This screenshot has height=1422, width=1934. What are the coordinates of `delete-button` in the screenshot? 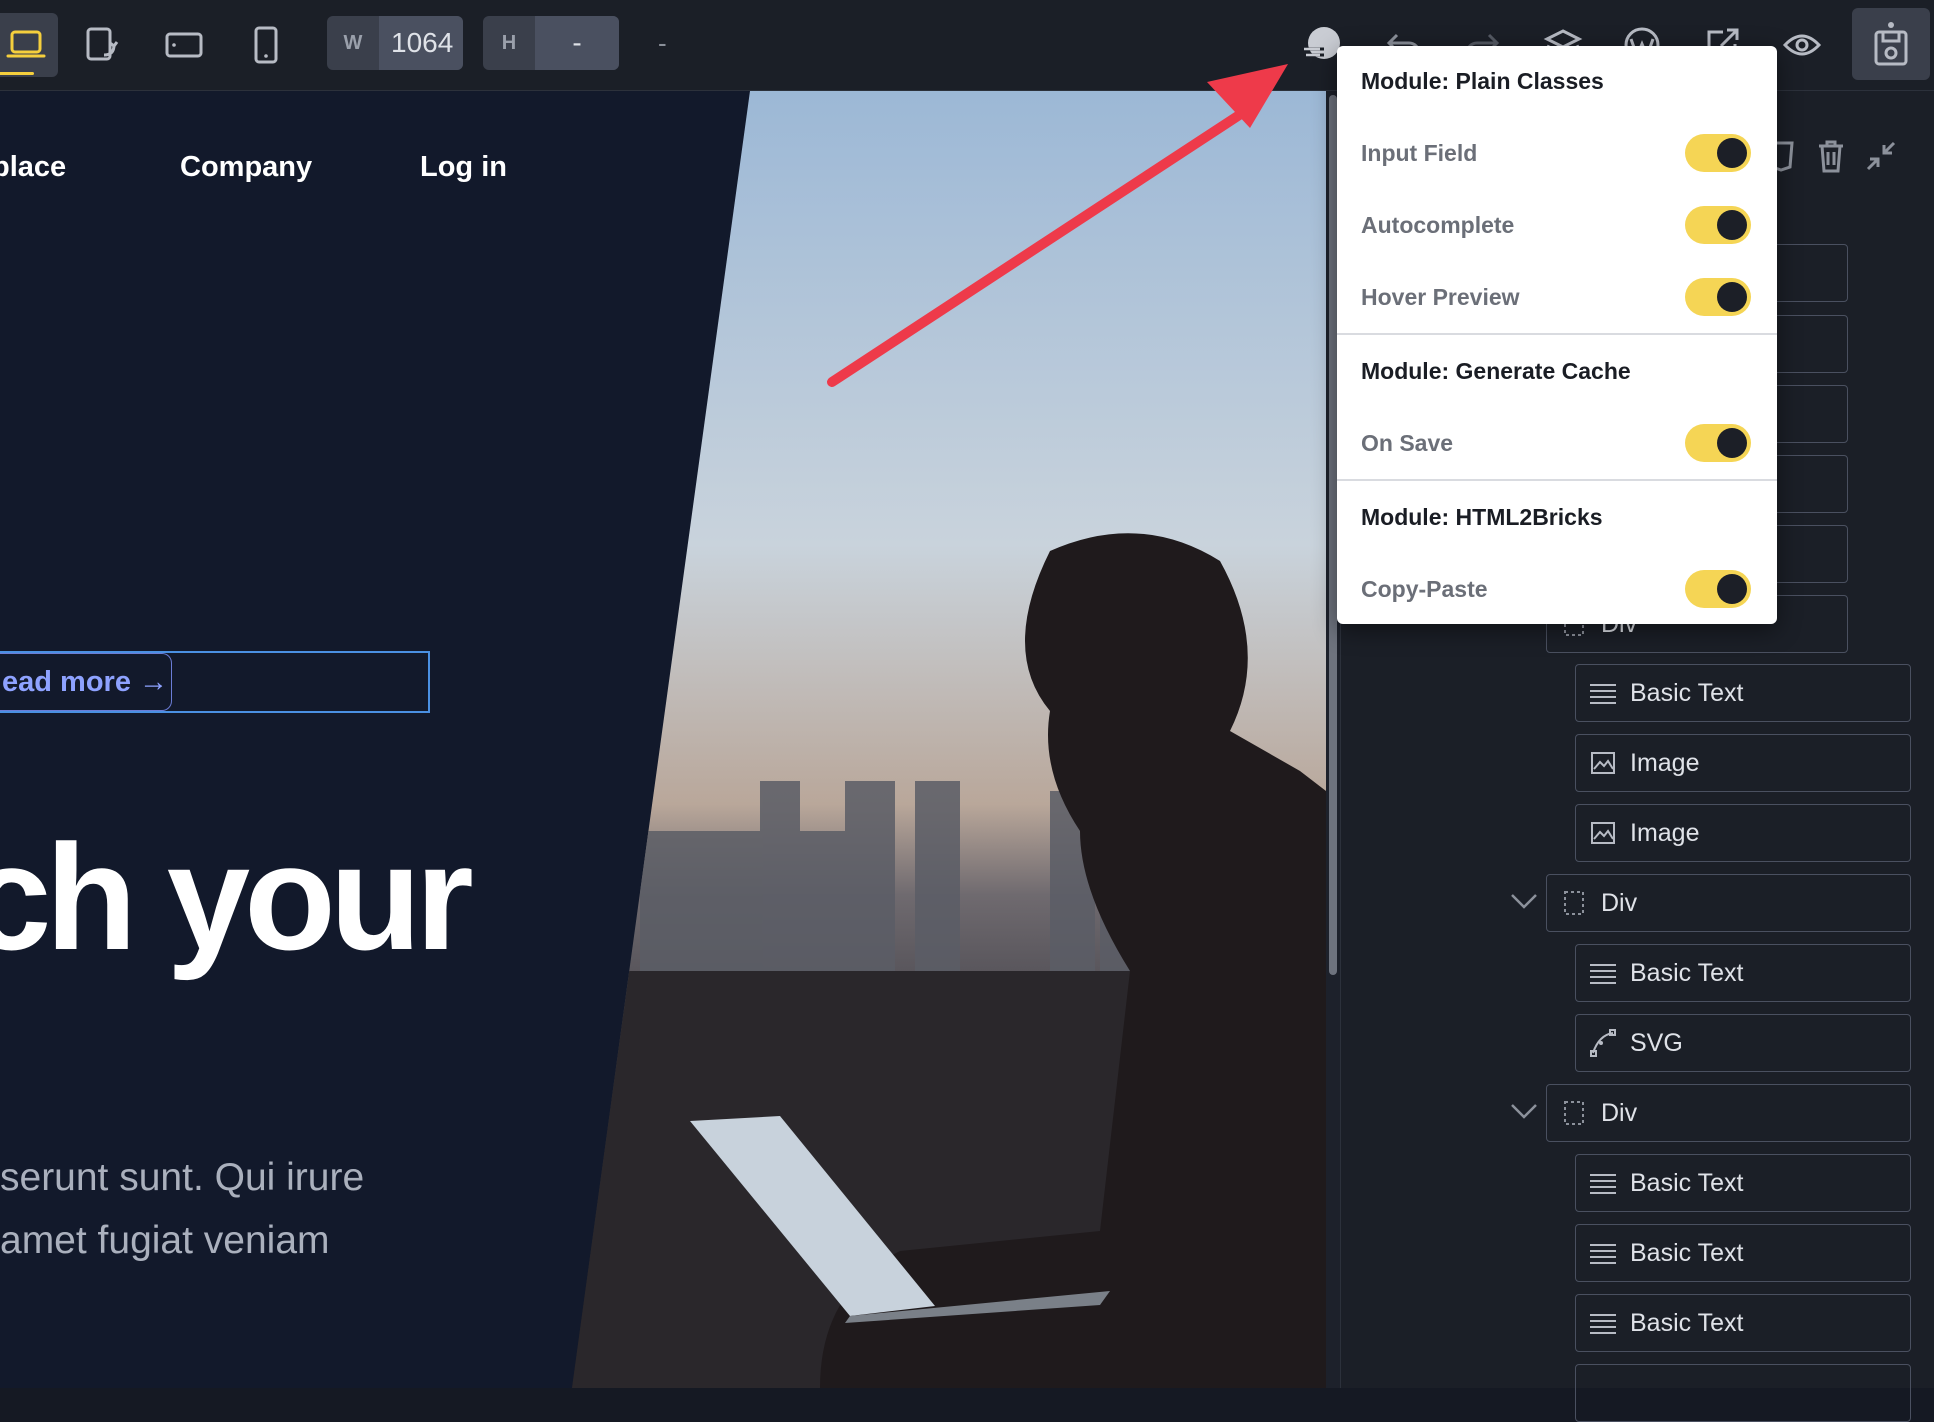 It's located at (1831, 156).